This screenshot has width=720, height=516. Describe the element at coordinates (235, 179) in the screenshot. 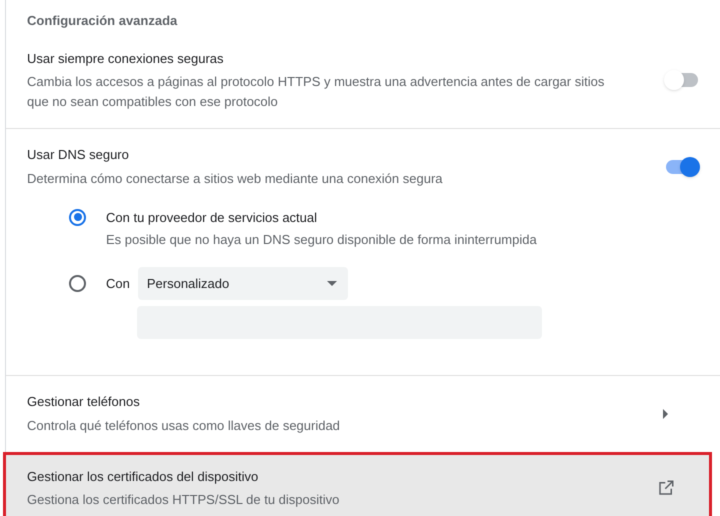

I see `setting-description: Determina cómo conectarse a sitios web mediante una conexión segura` at that location.